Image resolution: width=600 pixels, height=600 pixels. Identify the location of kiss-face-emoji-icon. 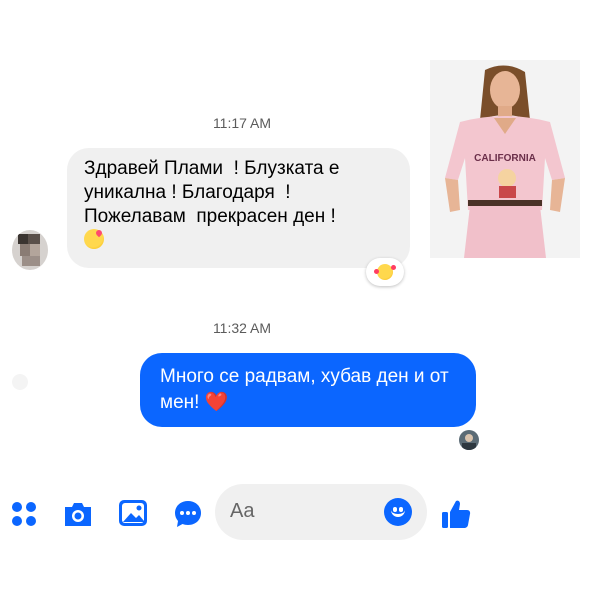
(94, 239).